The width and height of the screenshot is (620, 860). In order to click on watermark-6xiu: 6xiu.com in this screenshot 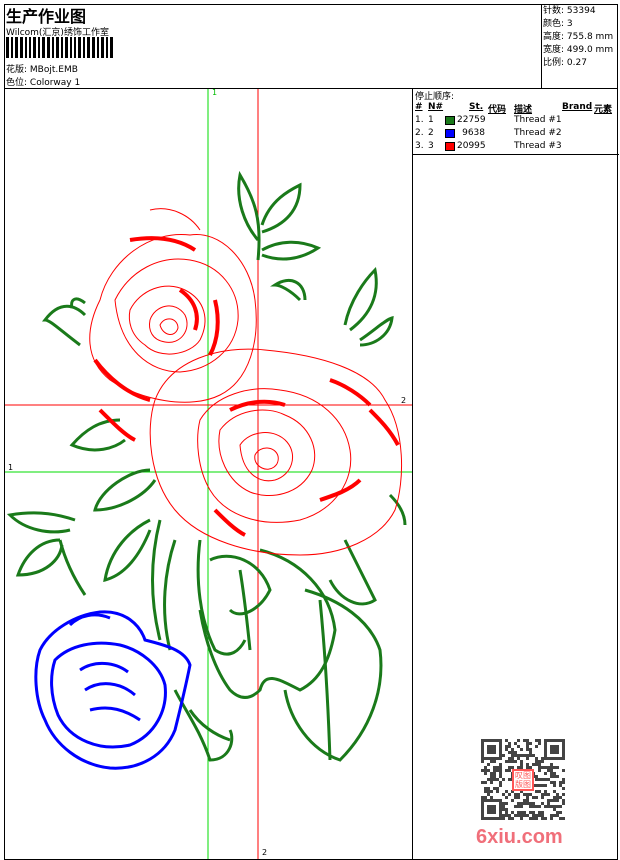, I will do `click(519, 837)`.